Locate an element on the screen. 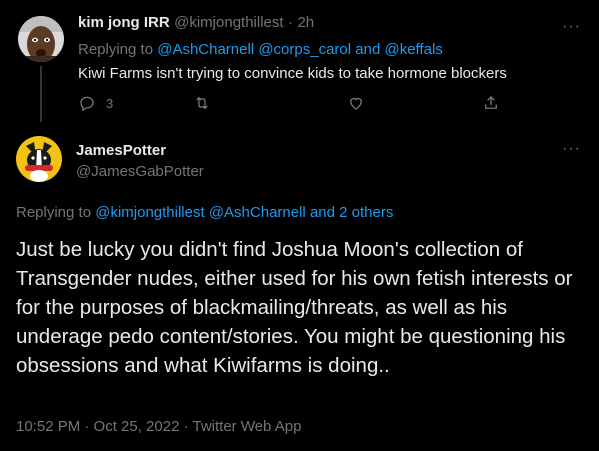 Image resolution: width=599 pixels, height=451 pixels. timestamp-relative: 2h is located at coordinates (305, 22).